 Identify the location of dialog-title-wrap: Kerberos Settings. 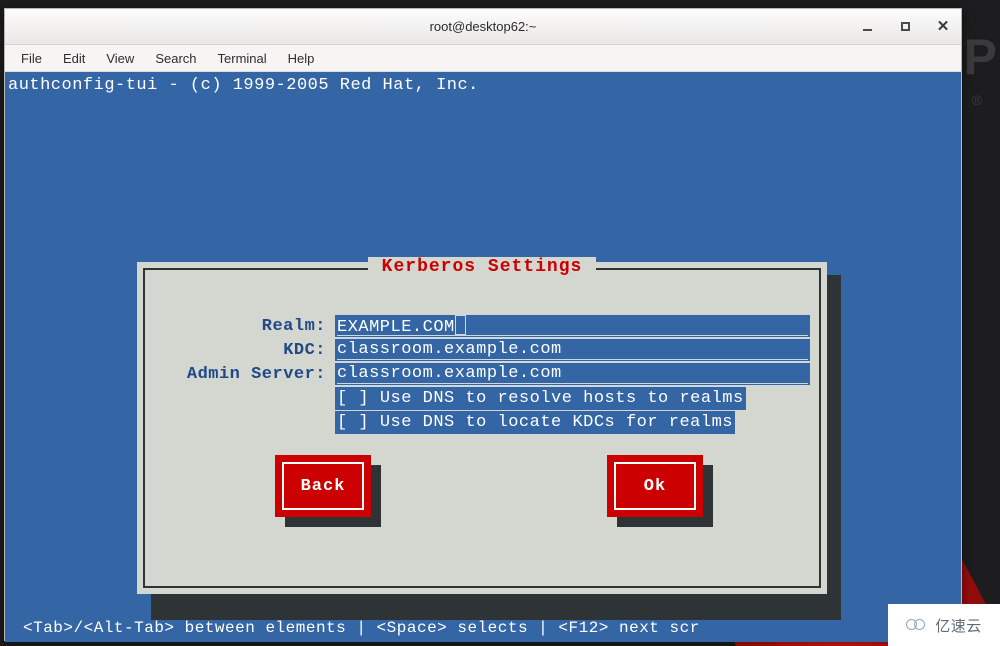
(482, 267).